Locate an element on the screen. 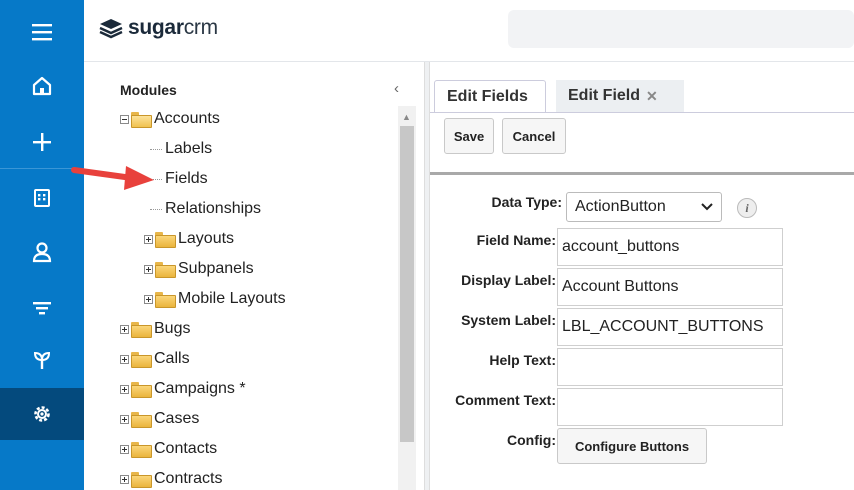  home-icon is located at coordinates (42, 86).